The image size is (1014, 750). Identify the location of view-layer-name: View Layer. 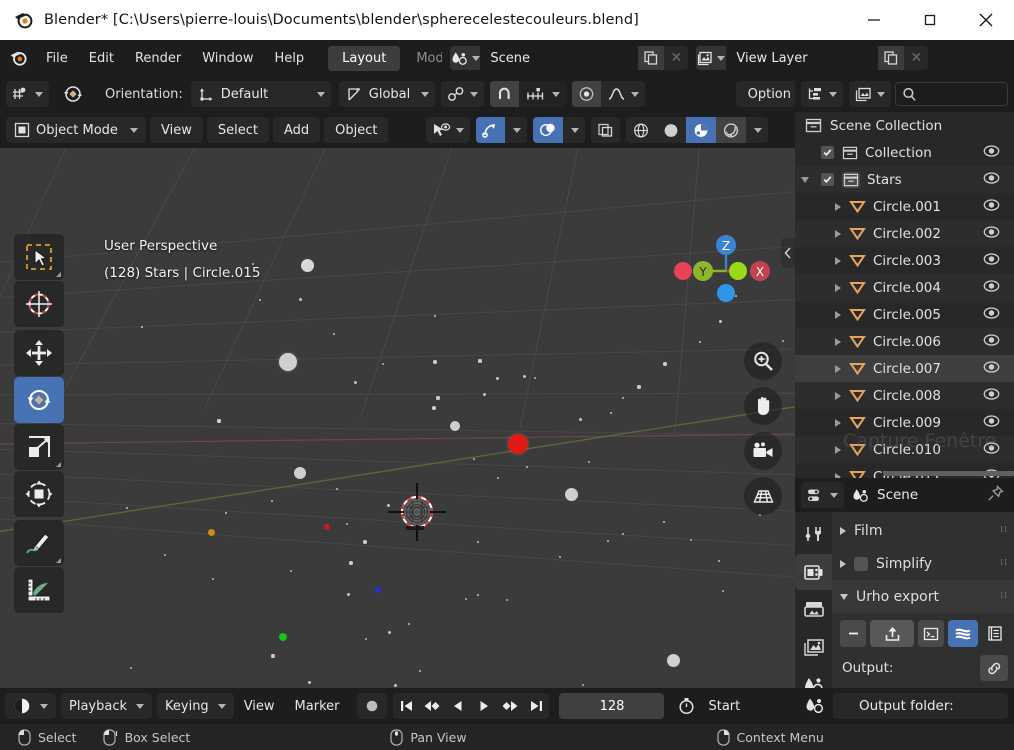
(802, 58).